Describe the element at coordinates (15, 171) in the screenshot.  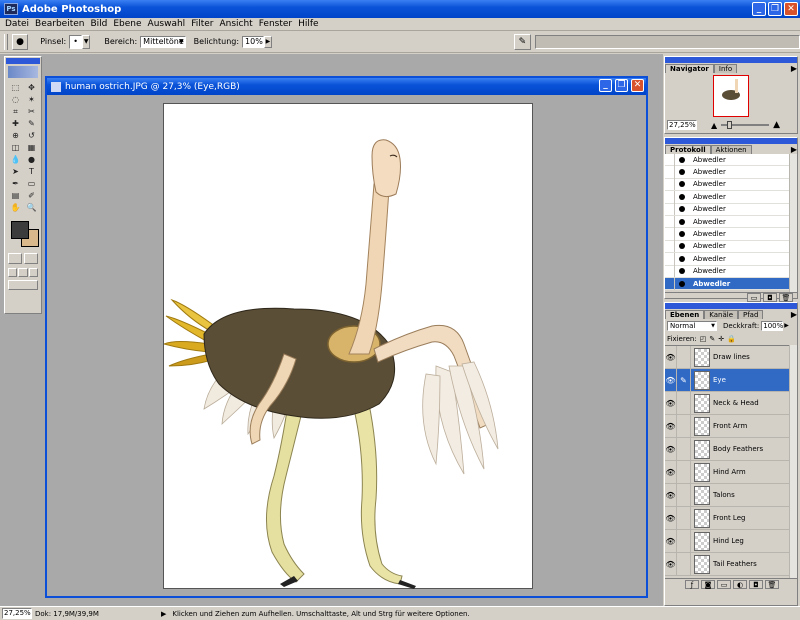
I see `path-select-icon: ➤` at that location.